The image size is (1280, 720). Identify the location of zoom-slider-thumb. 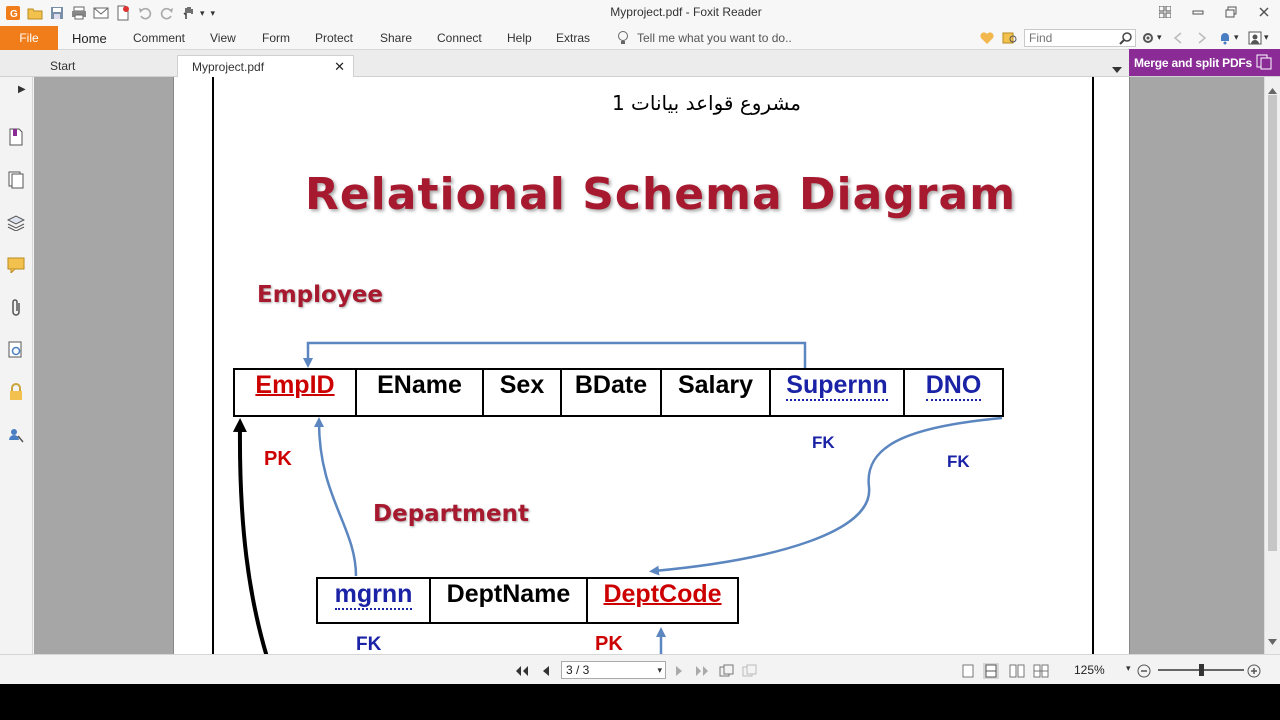
(1201, 670).